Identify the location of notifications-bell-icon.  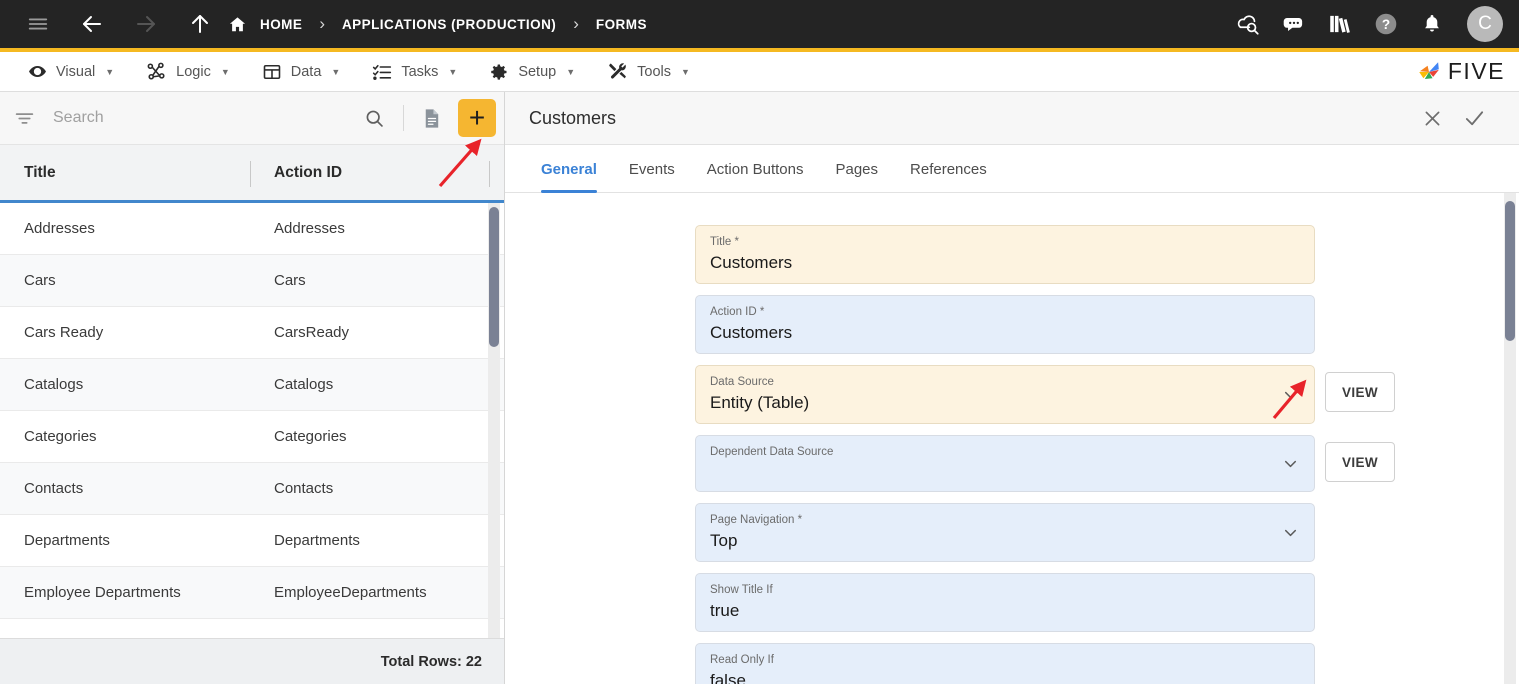
(1432, 24).